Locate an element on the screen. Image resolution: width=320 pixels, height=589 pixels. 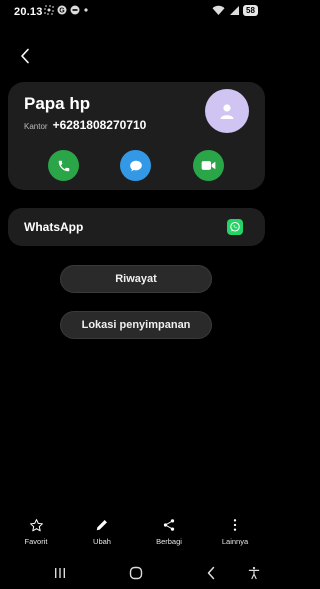
home-icon is located at coordinates (136, 573).